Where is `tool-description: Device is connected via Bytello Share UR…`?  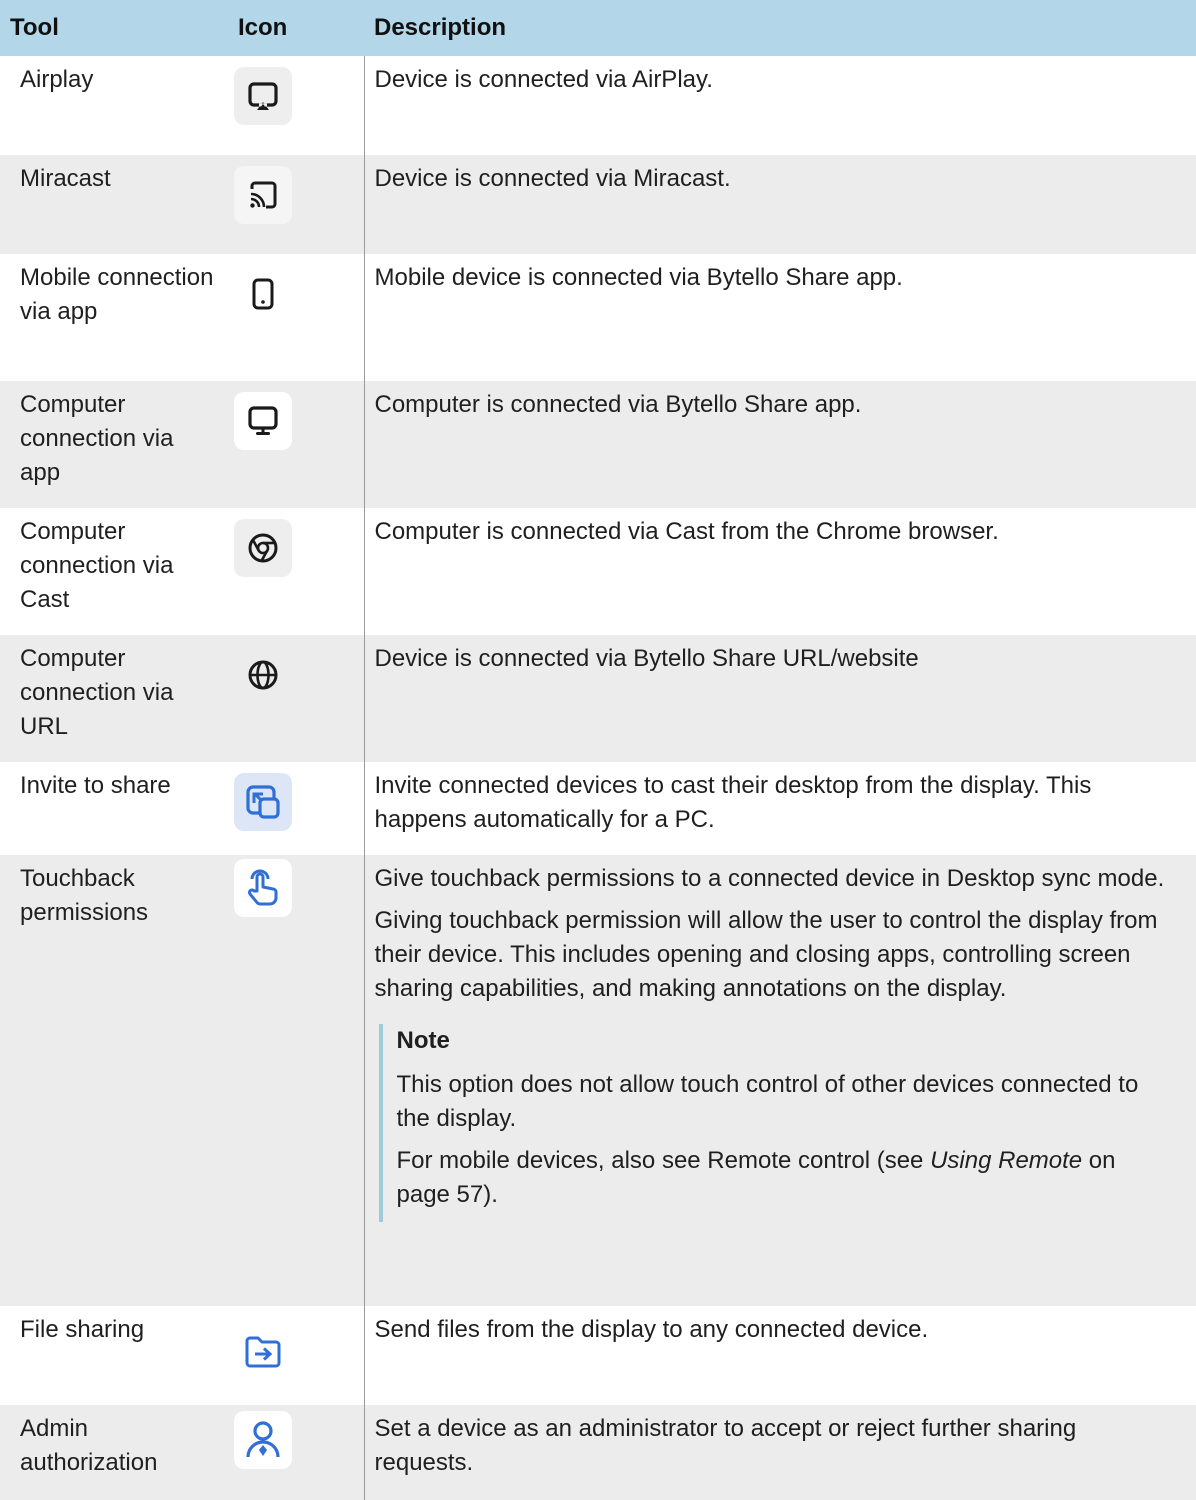 tool-description: Device is connected via Bytello Share UR… is located at coordinates (780, 698).